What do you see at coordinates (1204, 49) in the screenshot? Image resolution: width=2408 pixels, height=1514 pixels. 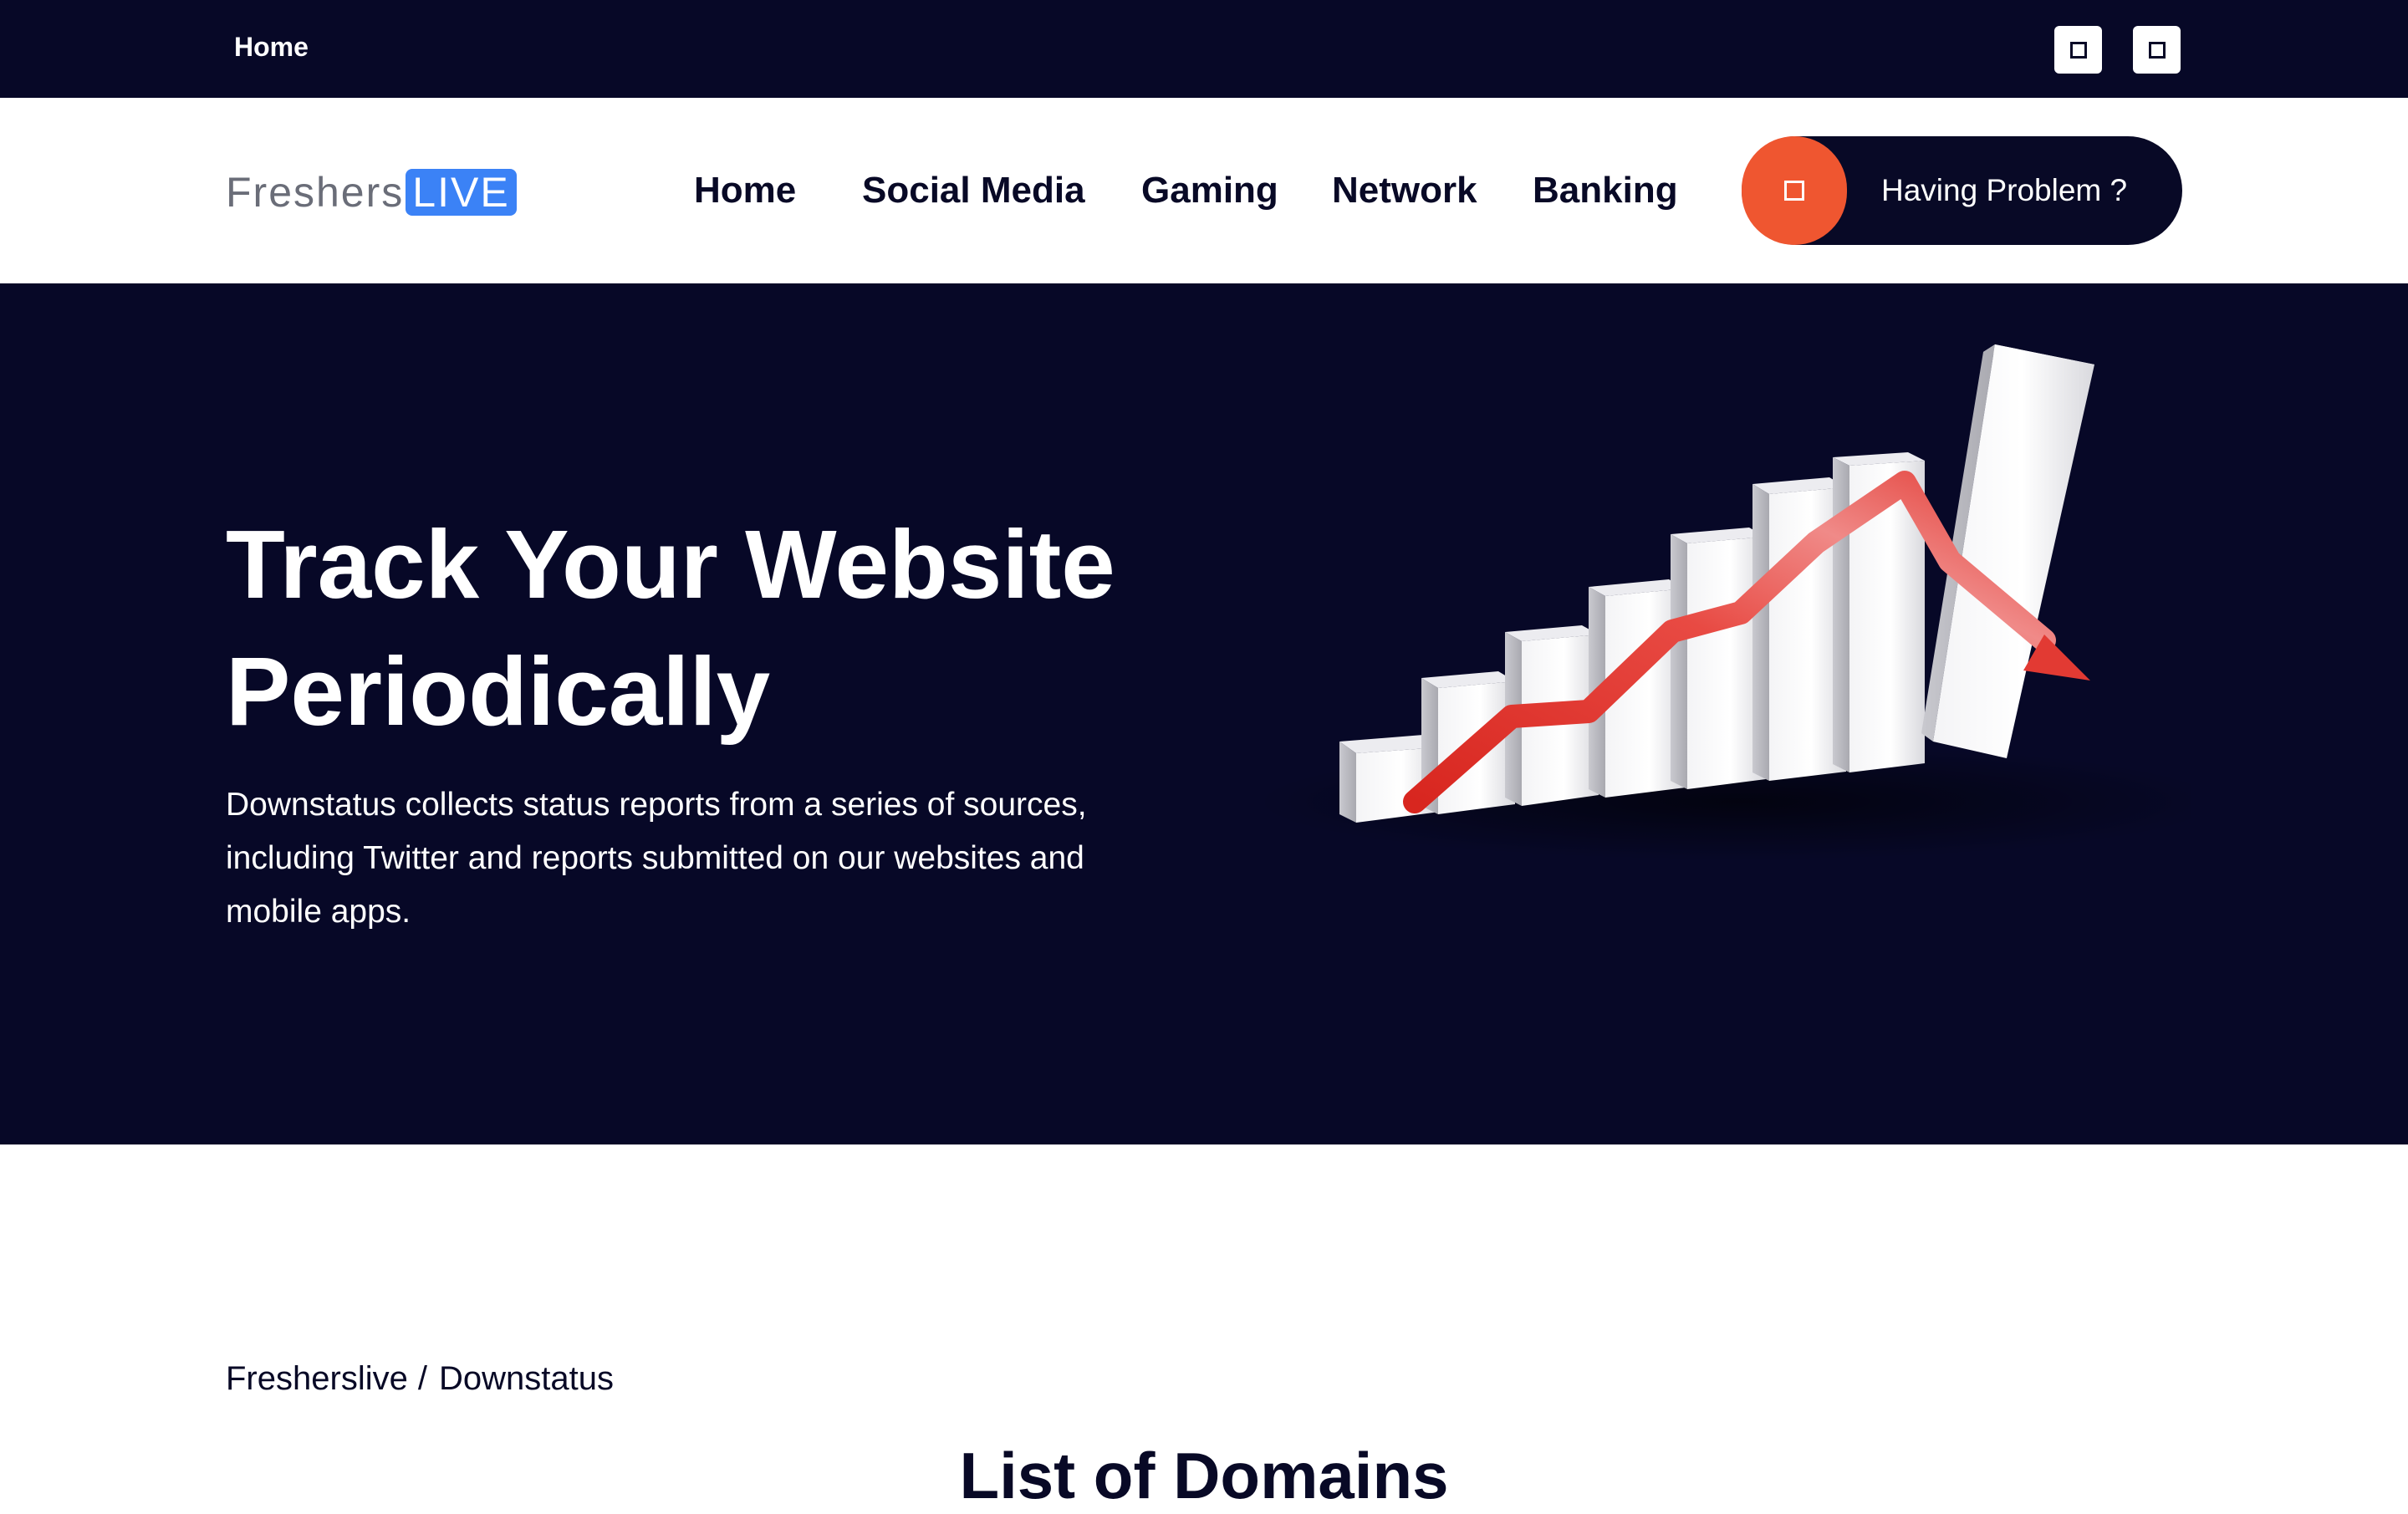 I see `top-bar: Home` at bounding box center [1204, 49].